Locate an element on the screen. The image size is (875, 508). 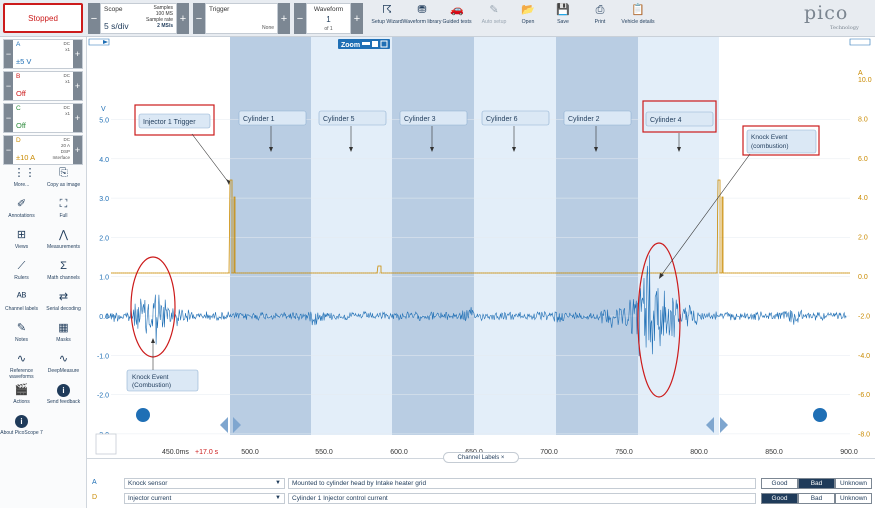
waveform-current: 1 is located at coordinates (328, 19).